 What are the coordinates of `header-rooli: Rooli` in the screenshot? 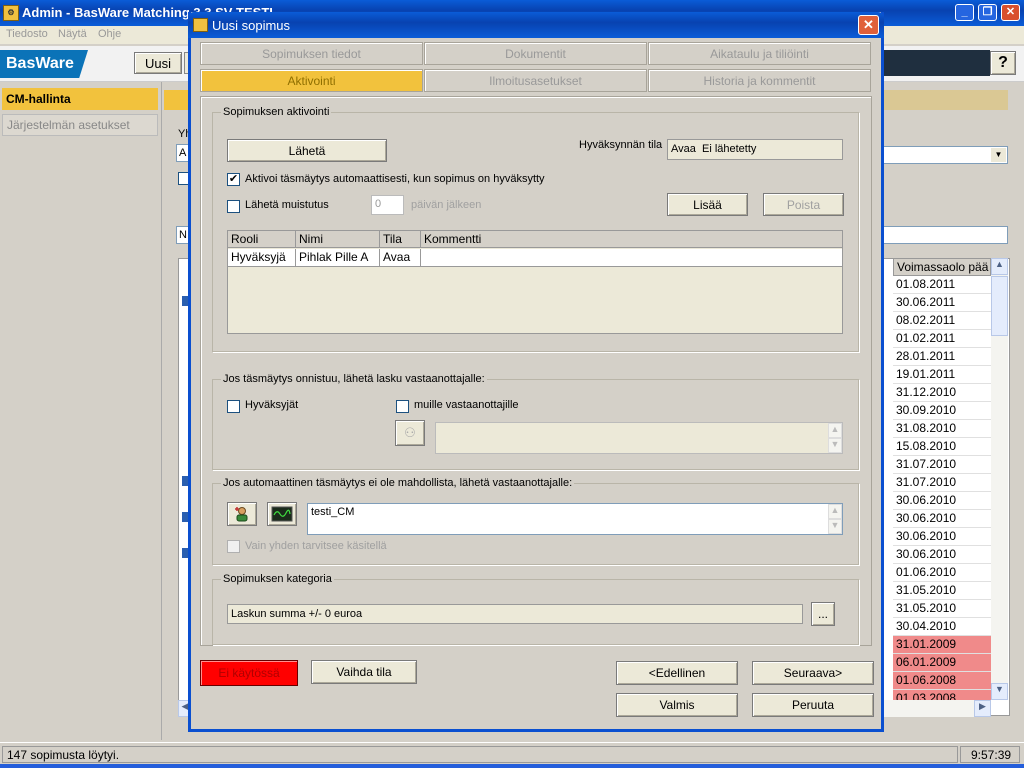 It's located at (262, 239).